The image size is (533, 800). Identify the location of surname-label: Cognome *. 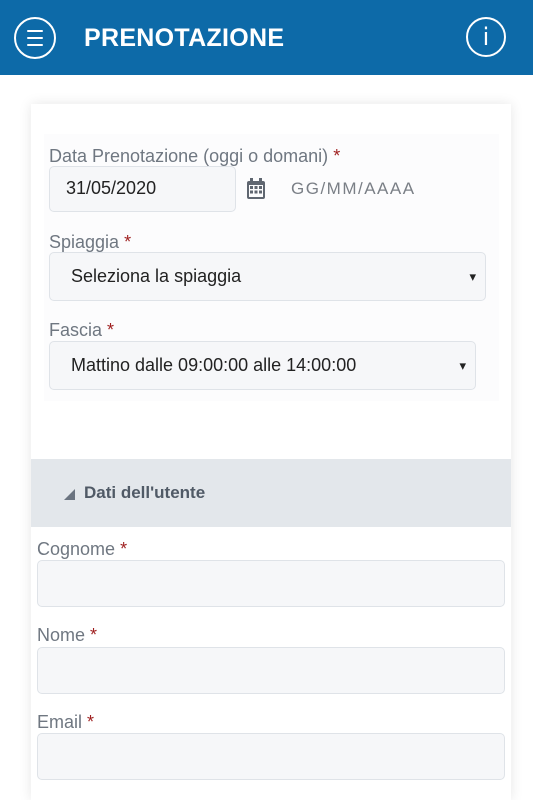
(82, 549).